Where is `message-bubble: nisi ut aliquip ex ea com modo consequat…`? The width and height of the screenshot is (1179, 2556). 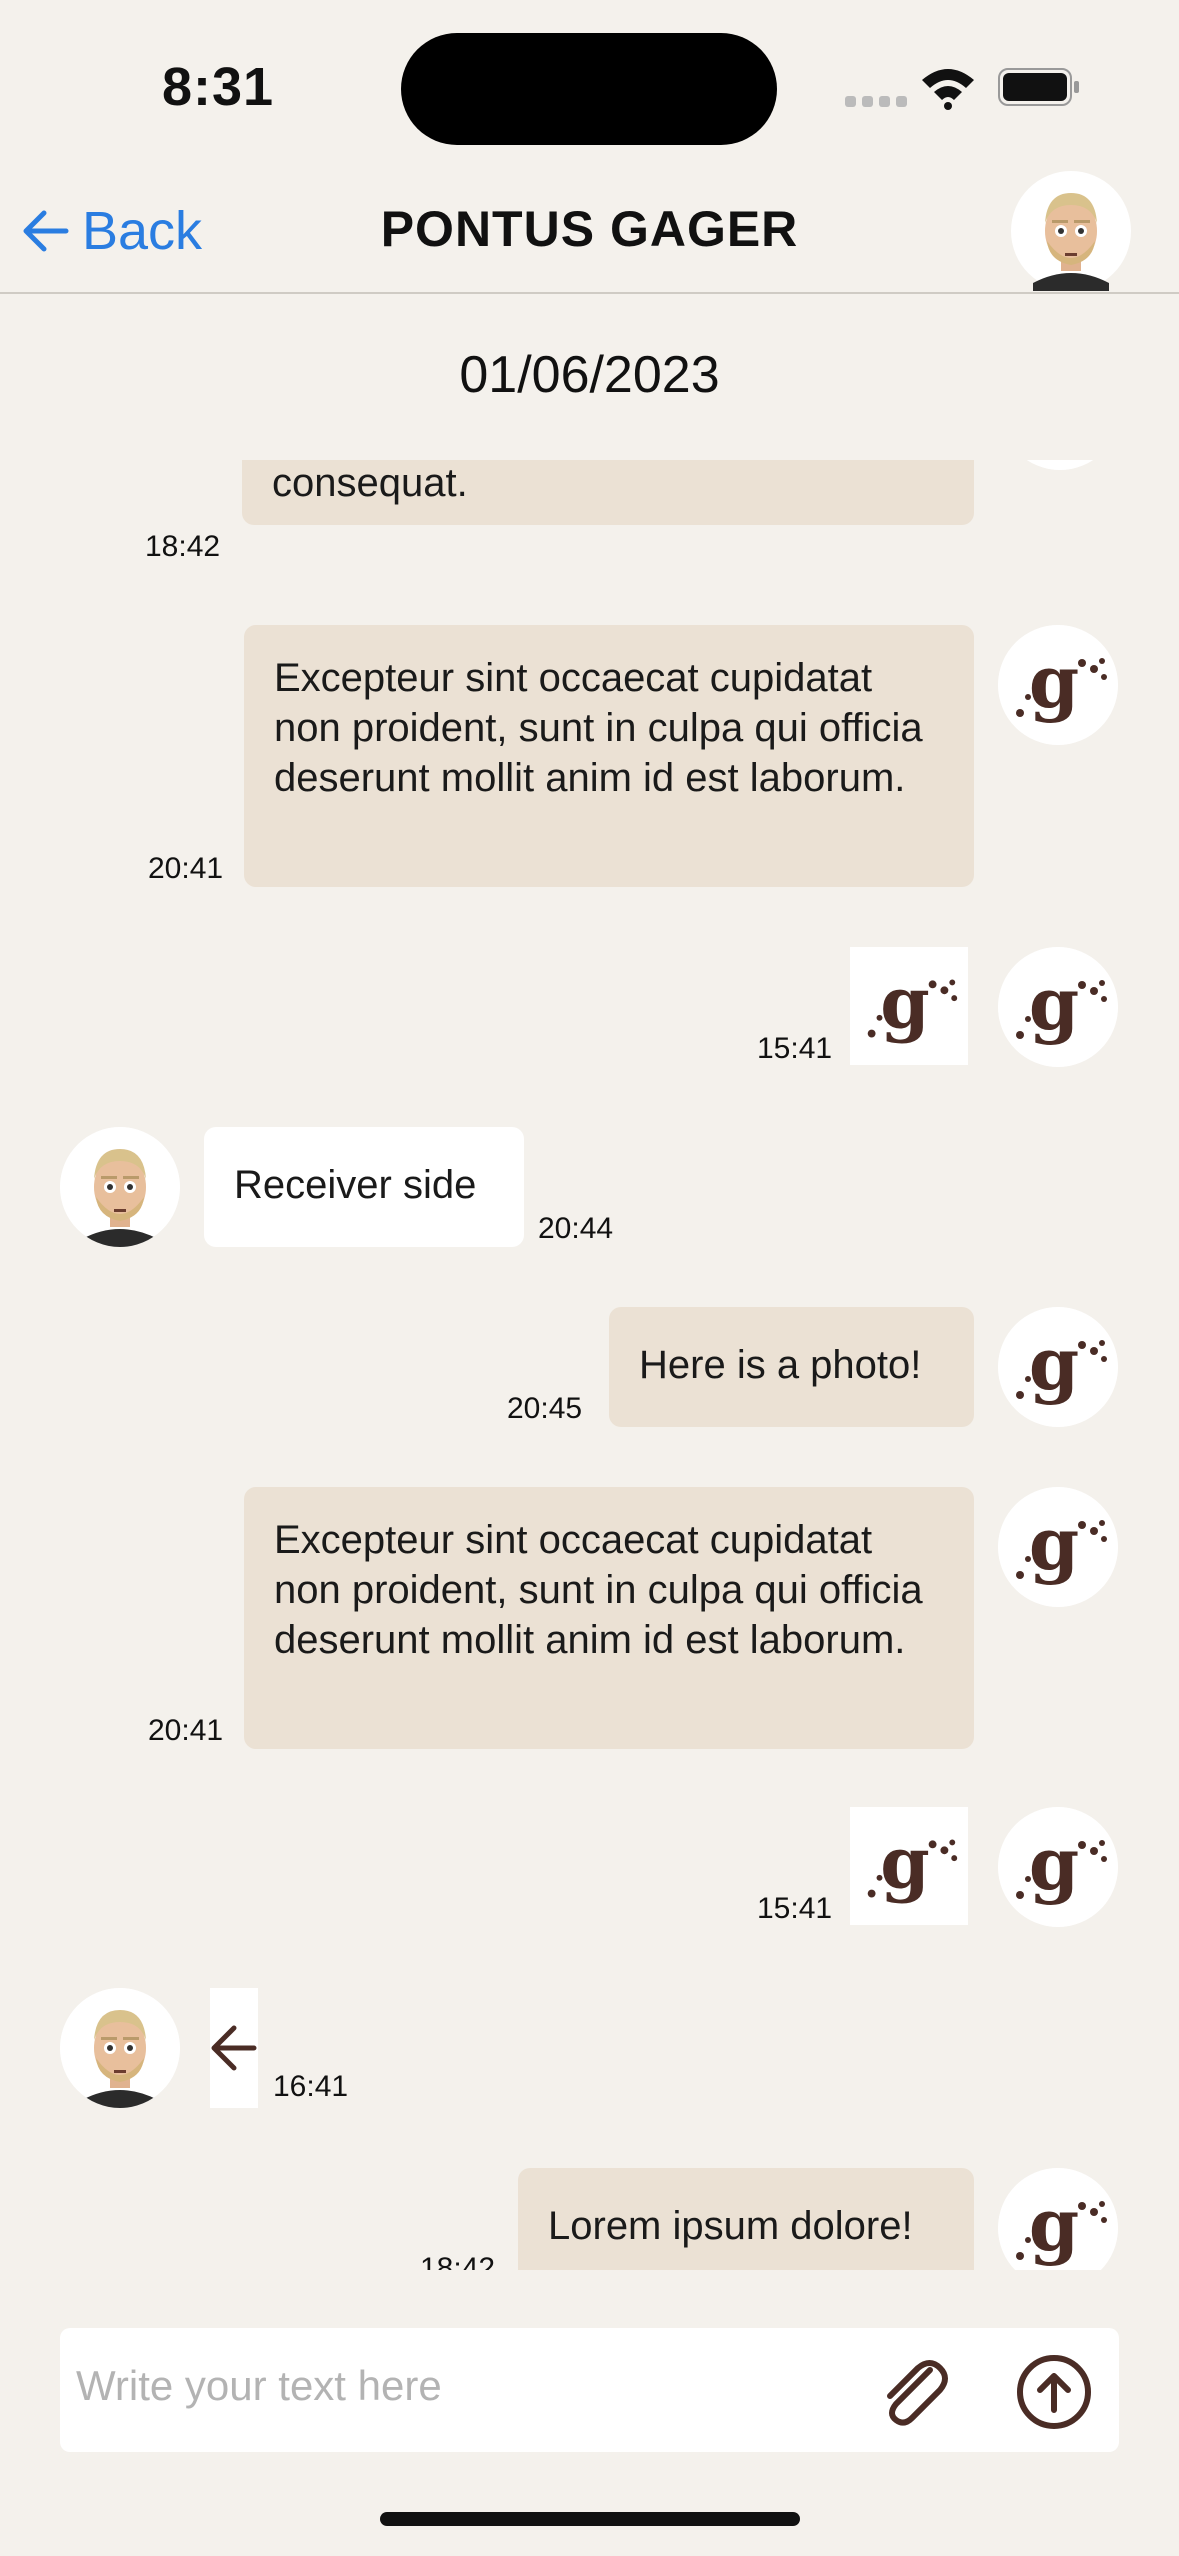 message-bubble: nisi ut aliquip ex ea com modo consequat… is located at coordinates (608, 492).